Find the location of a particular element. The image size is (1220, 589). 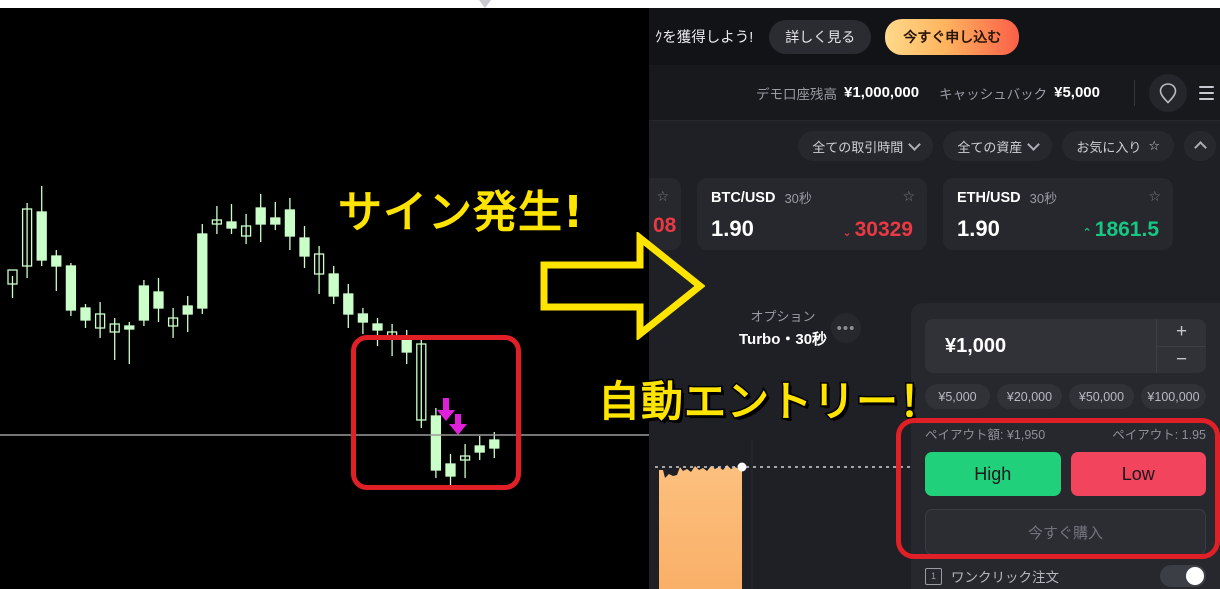

location-pin-icon is located at coordinates (1168, 93).